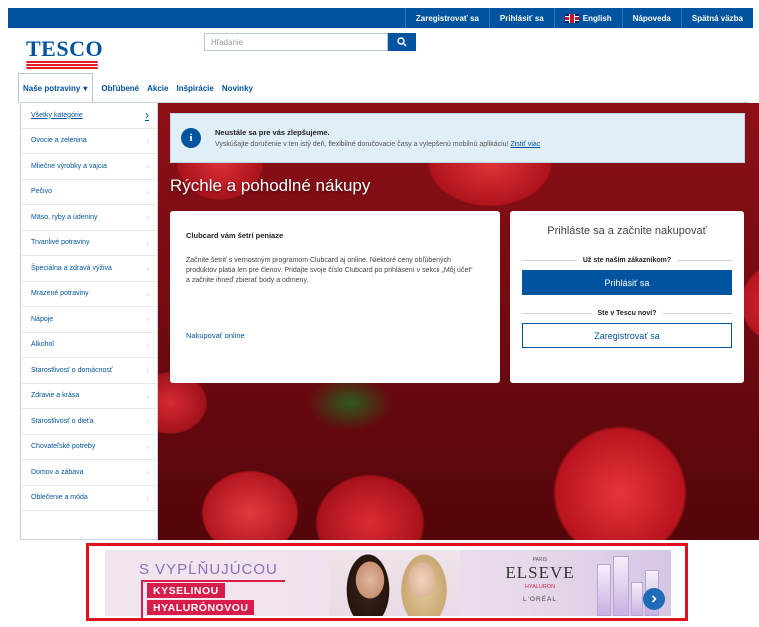  I want to click on nav-item-label: Naše potraviny, so click(52, 88).